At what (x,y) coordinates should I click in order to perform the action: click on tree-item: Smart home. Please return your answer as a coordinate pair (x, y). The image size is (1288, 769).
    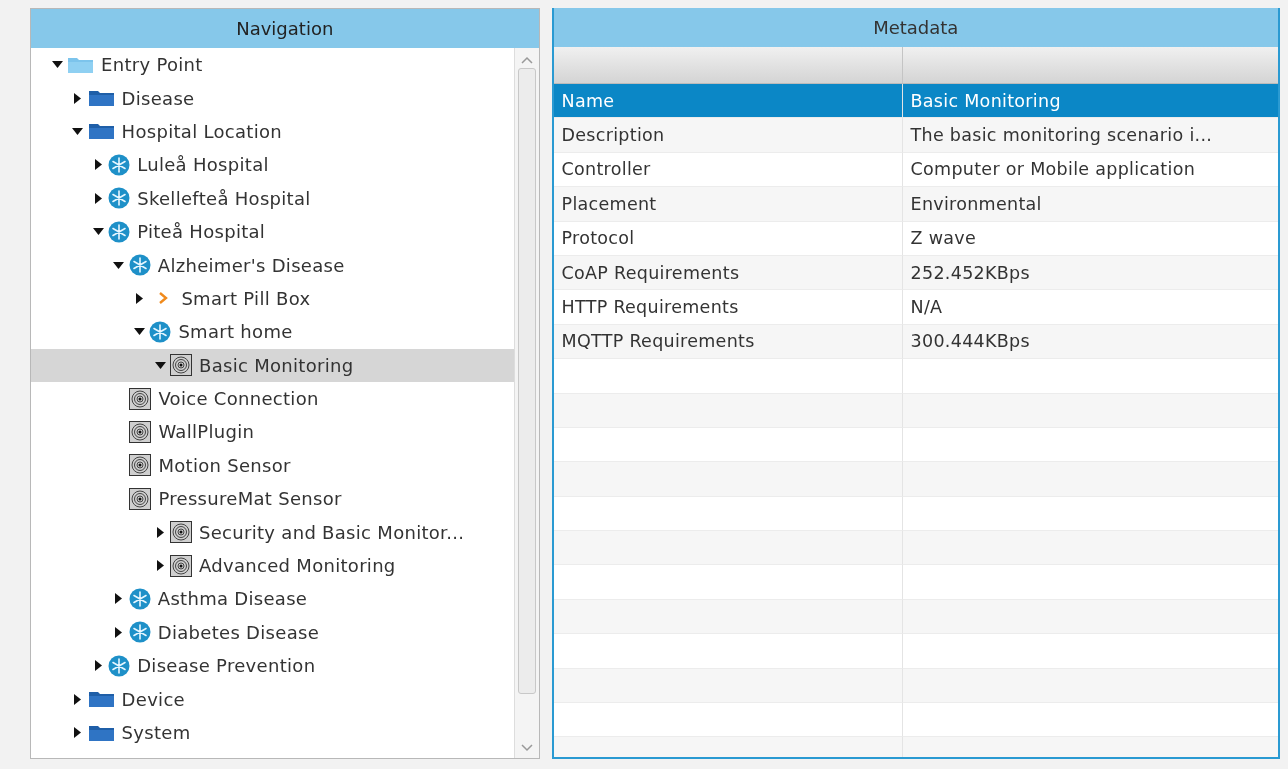
    Looking at the image, I should click on (272, 332).